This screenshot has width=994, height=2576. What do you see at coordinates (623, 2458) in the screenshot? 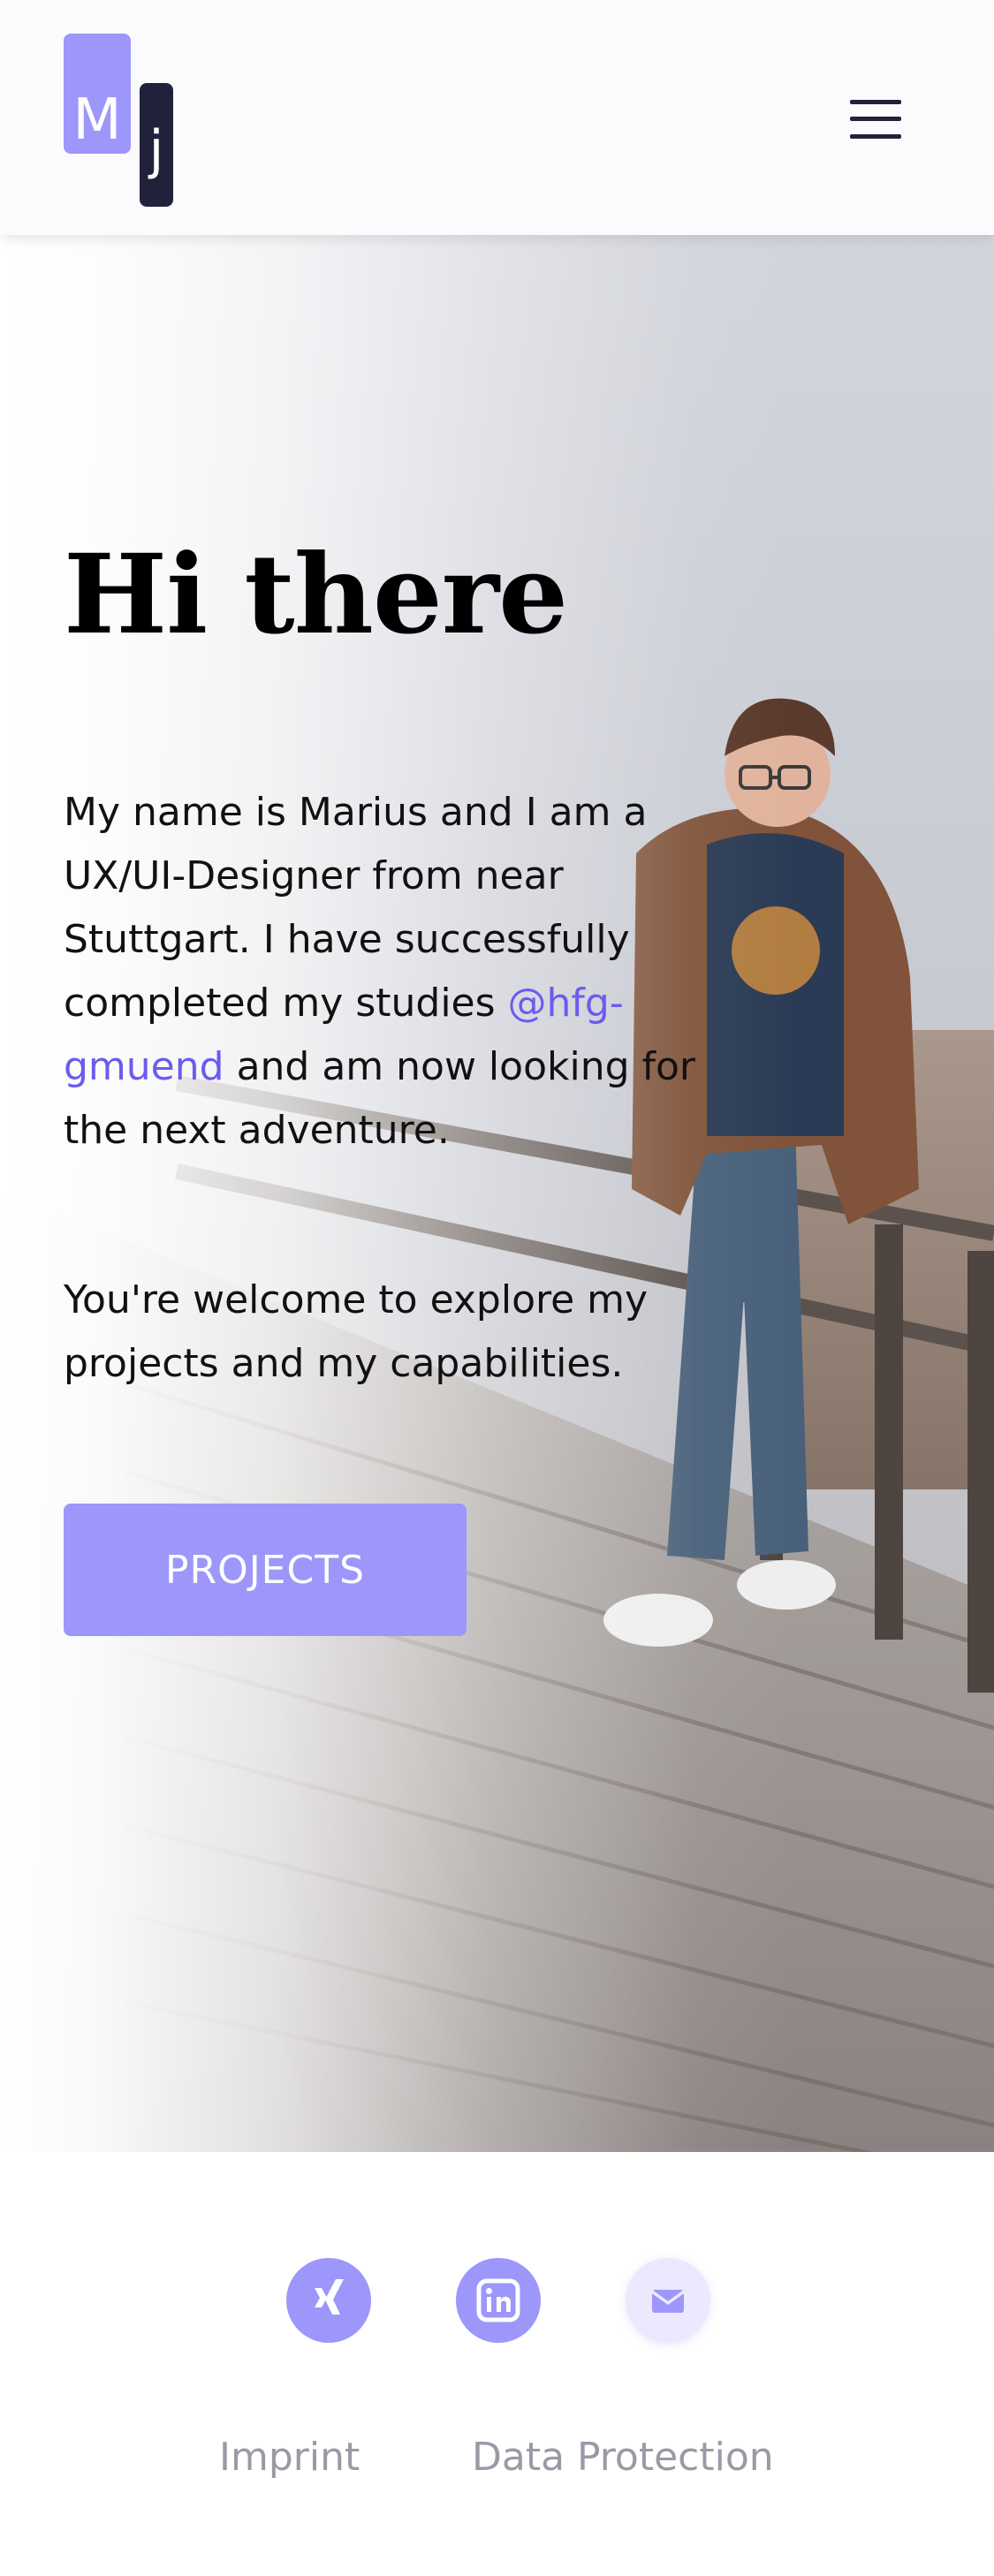
I see `data-protection-link: Data Protection` at bounding box center [623, 2458].